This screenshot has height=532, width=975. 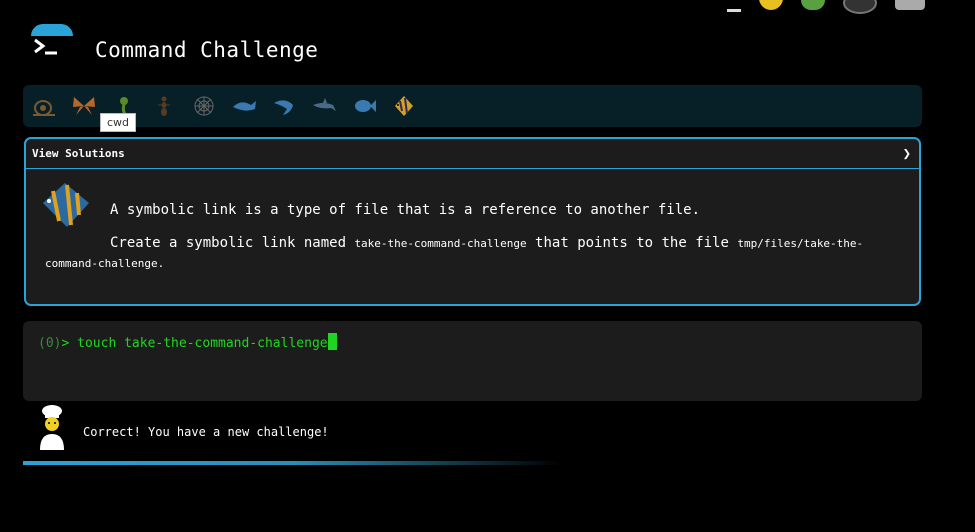 What do you see at coordinates (324, 106) in the screenshot?
I see `dolphin-icon` at bounding box center [324, 106].